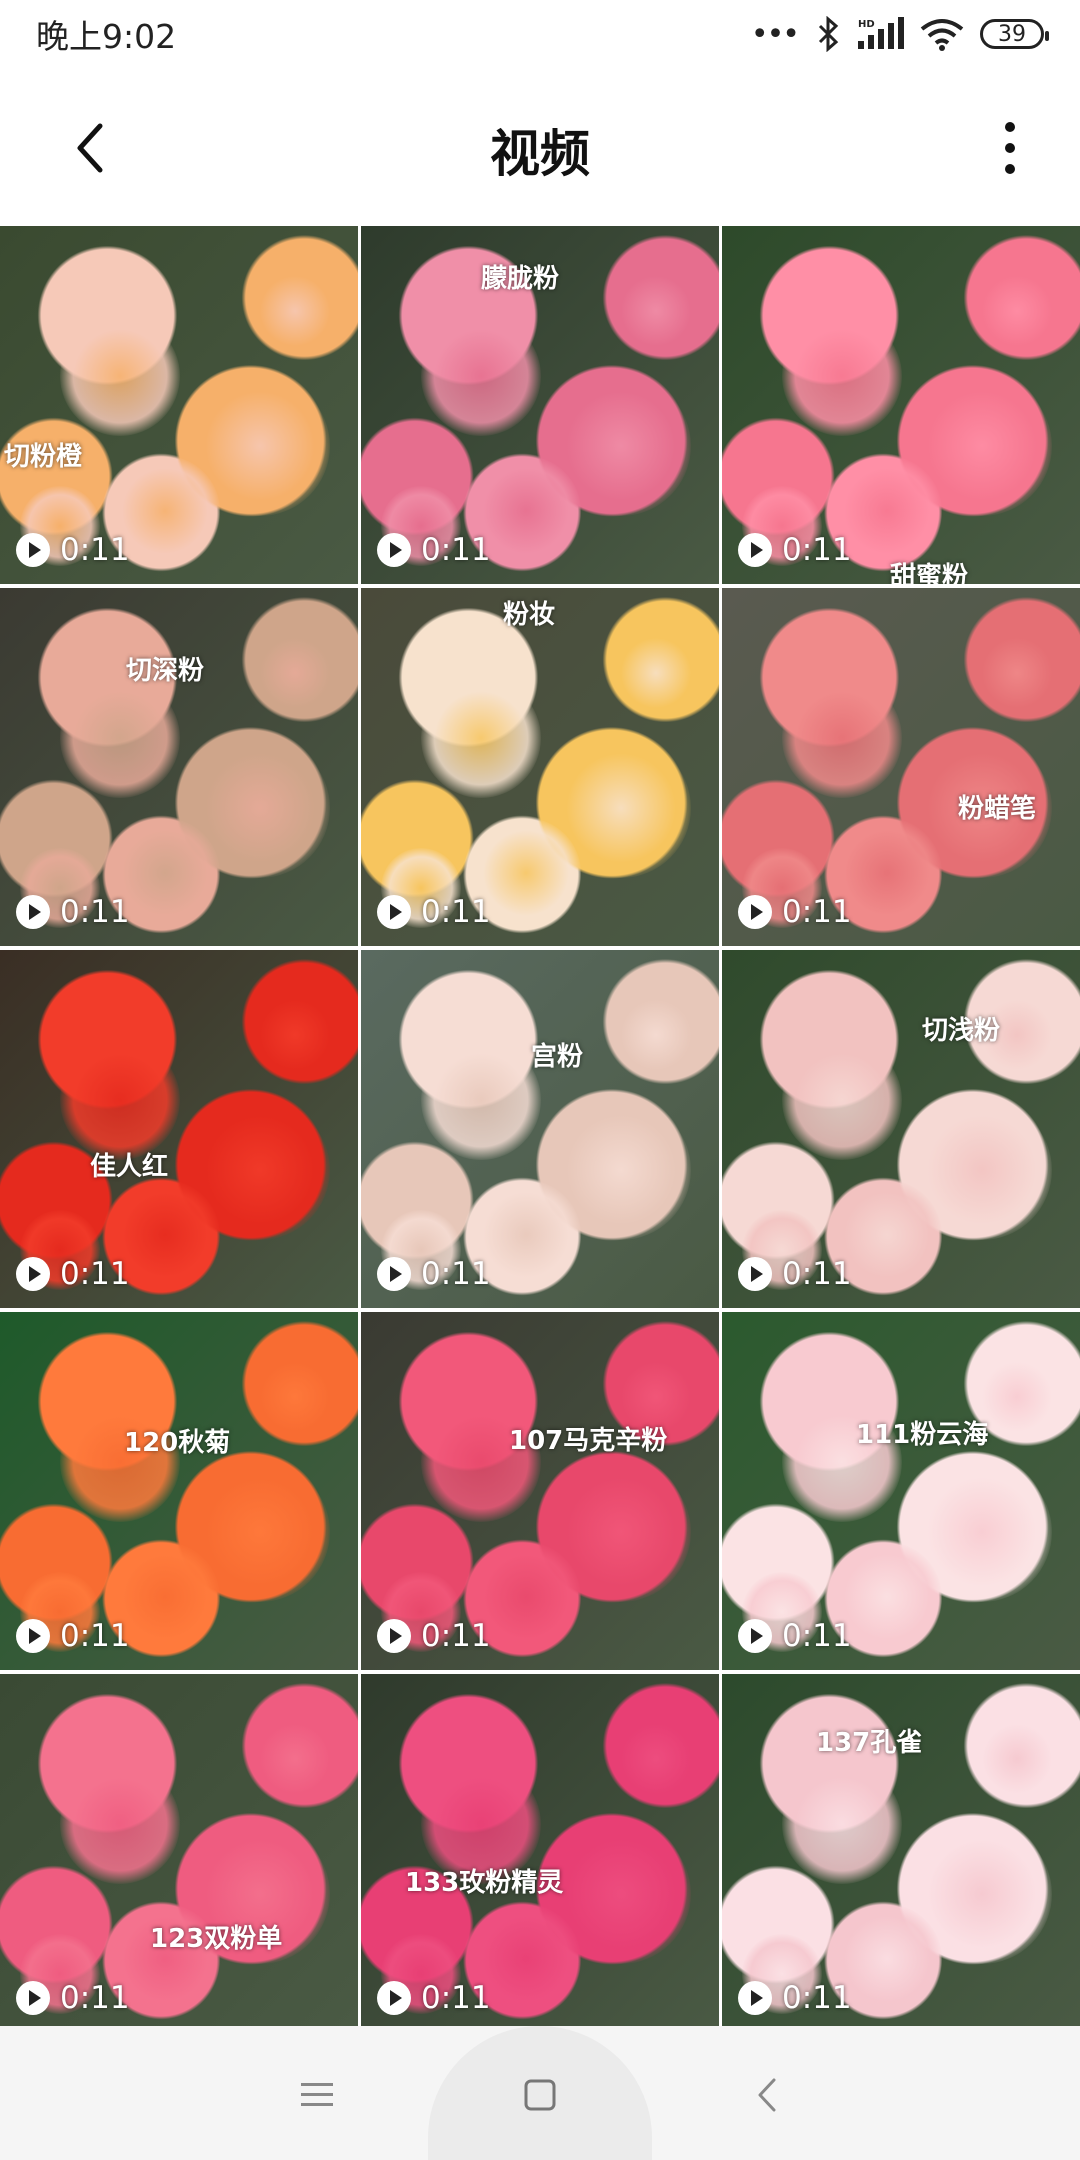 The width and height of the screenshot is (1080, 2160). I want to click on video-label: 120秋菊, so click(177, 1443).